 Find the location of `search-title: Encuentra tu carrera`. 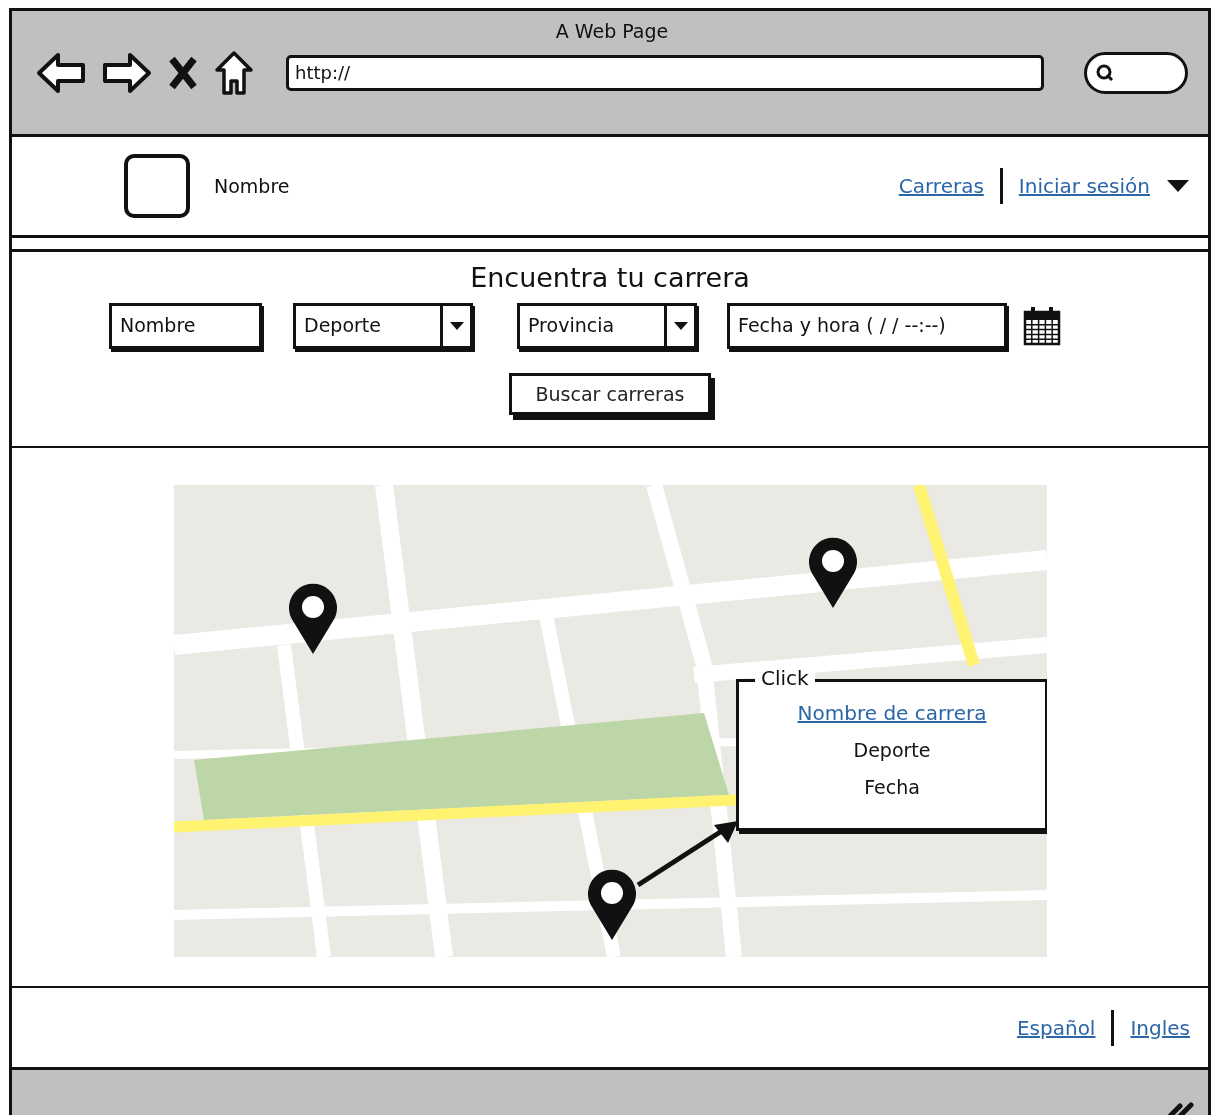

search-title: Encuentra tu carrera is located at coordinates (610, 277).